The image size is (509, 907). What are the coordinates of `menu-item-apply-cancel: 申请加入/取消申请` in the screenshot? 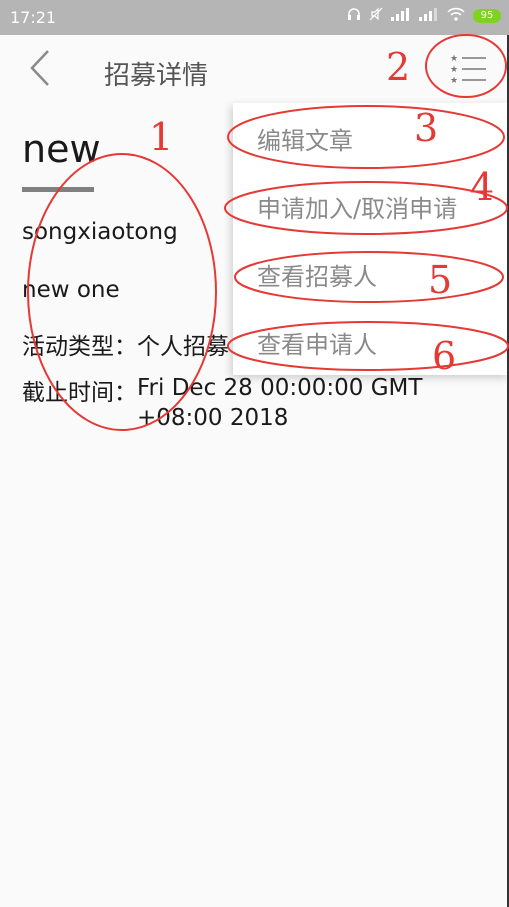 It's located at (357, 206).